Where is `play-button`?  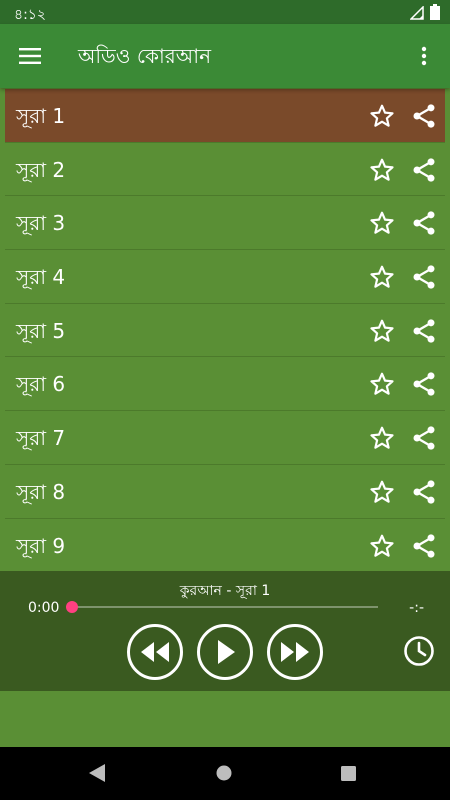 play-button is located at coordinates (225, 652).